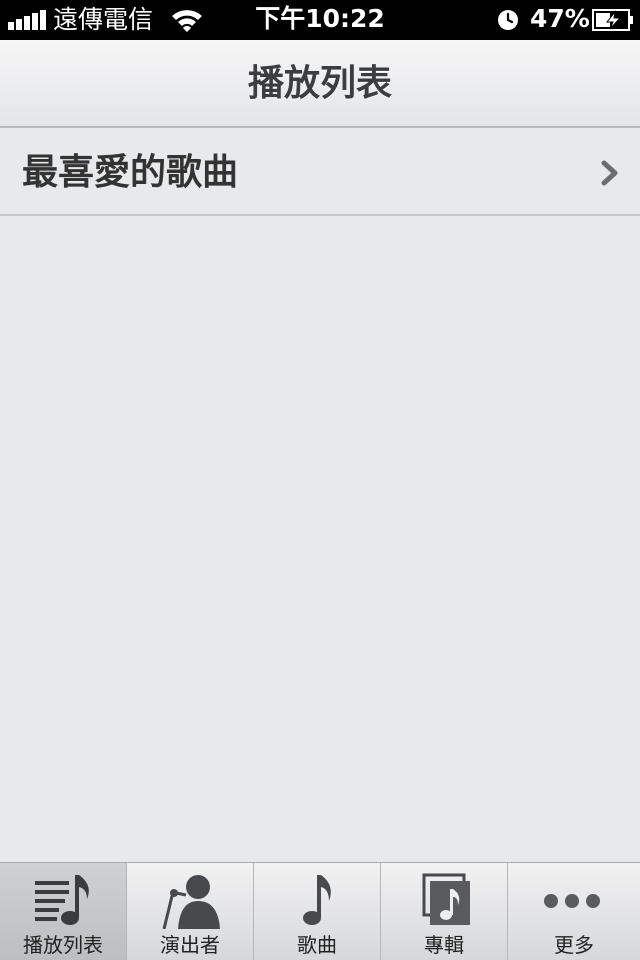  Describe the element at coordinates (190, 945) in the screenshot. I see `tab-label: 演出者` at that location.